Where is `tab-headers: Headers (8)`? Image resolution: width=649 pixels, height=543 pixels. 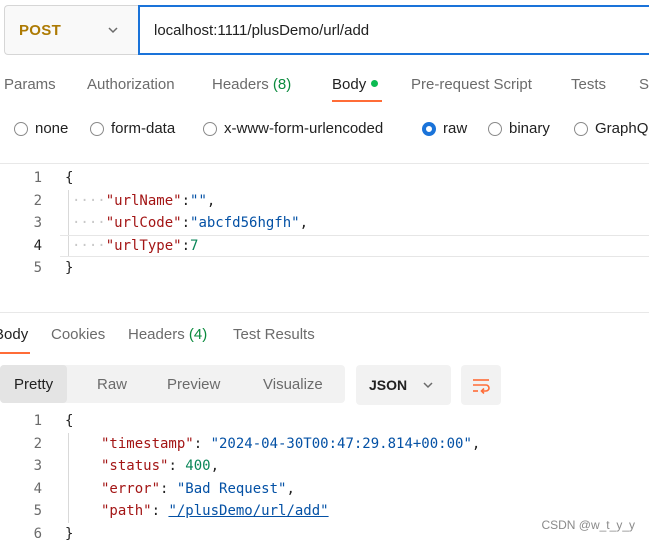 tab-headers: Headers (8) is located at coordinates (251, 84).